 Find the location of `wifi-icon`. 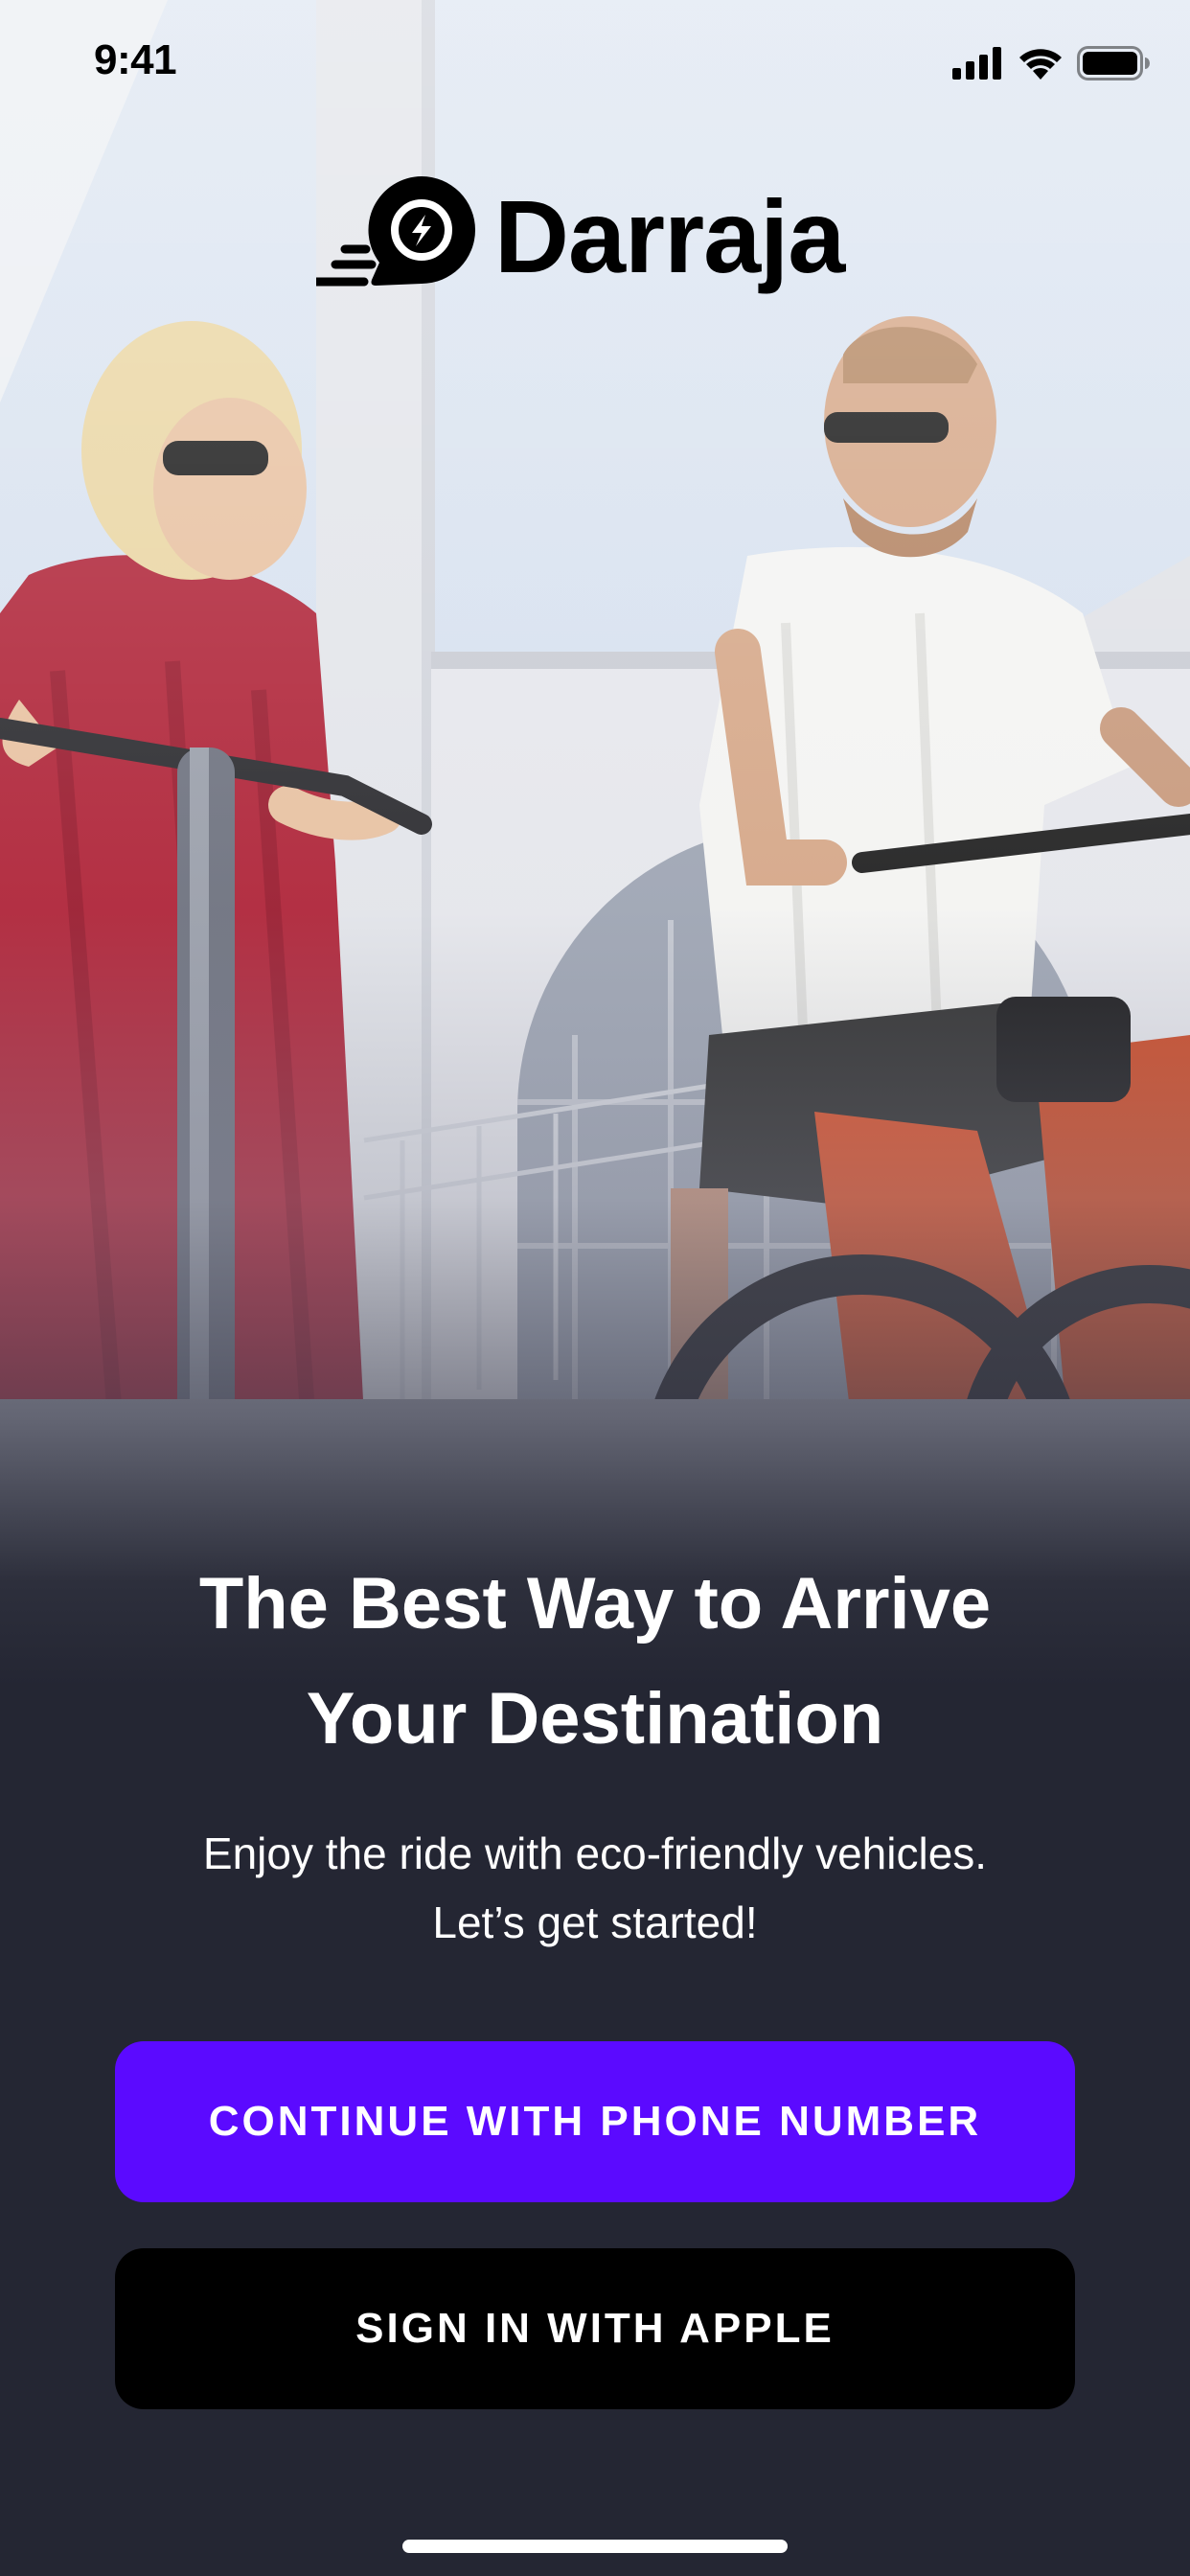

wifi-icon is located at coordinates (1041, 65).